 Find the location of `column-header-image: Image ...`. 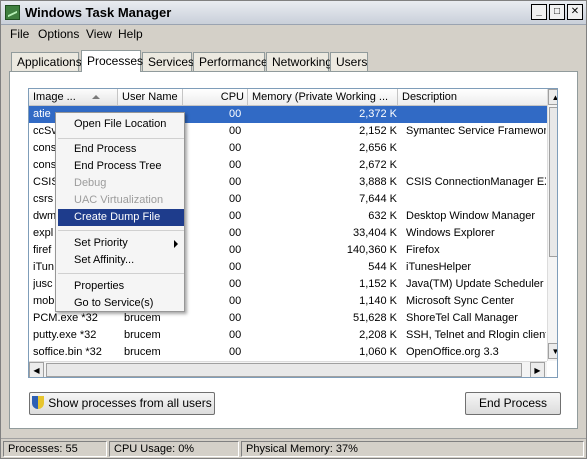

column-header-image: Image ... is located at coordinates (73, 97).